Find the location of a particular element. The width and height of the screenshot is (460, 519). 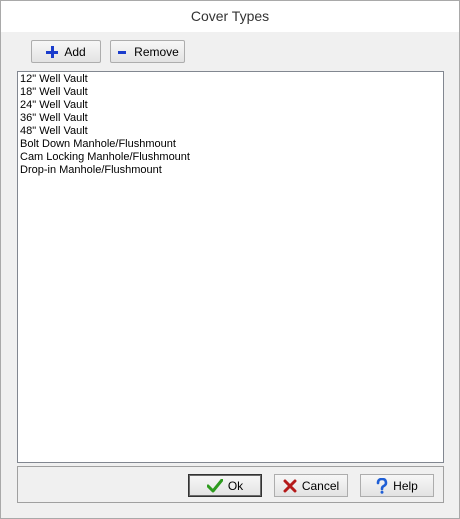

list-item: 12" Well Vault is located at coordinates (230, 79).